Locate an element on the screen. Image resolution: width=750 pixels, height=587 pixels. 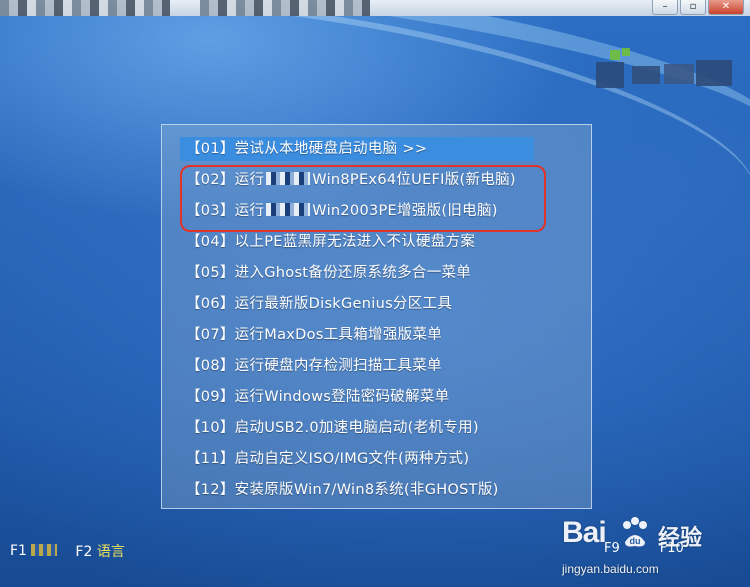
f1-label-blurred is located at coordinates (44, 550).